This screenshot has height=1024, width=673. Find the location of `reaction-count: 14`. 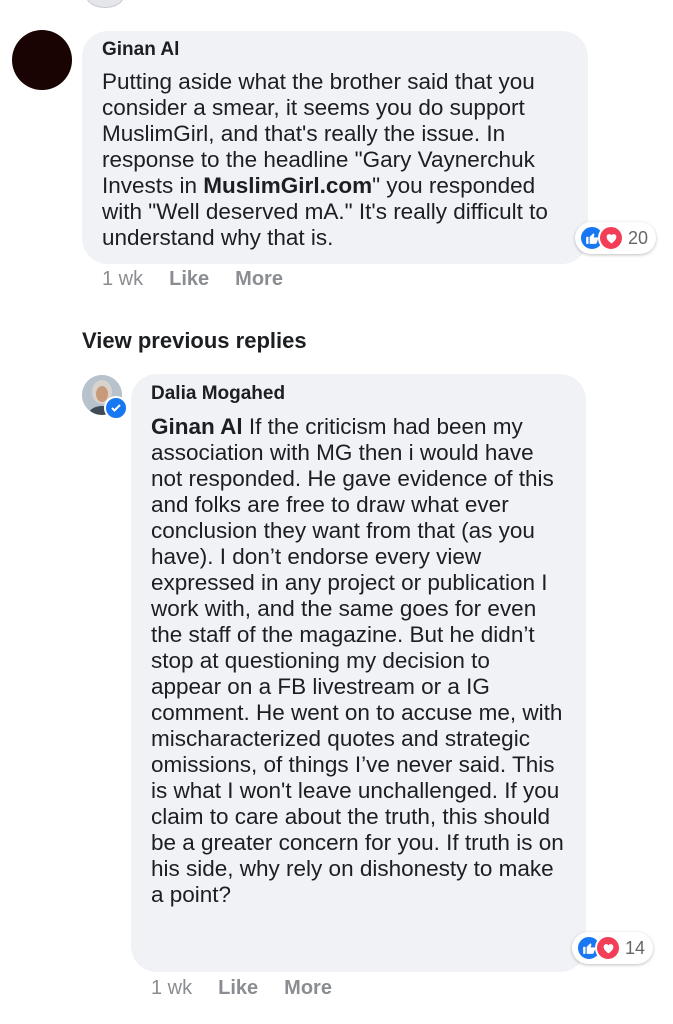

reaction-count: 14 is located at coordinates (635, 947).